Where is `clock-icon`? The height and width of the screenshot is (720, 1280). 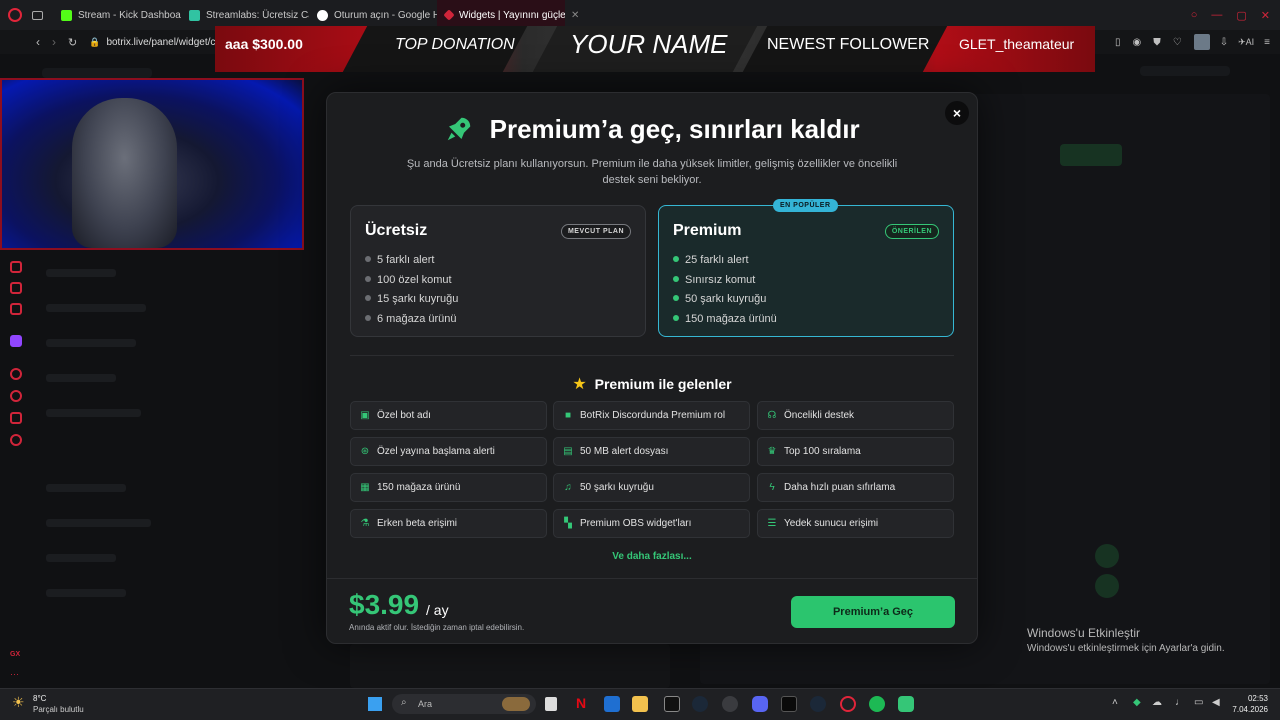
clock-icon is located at coordinates (16, 396).